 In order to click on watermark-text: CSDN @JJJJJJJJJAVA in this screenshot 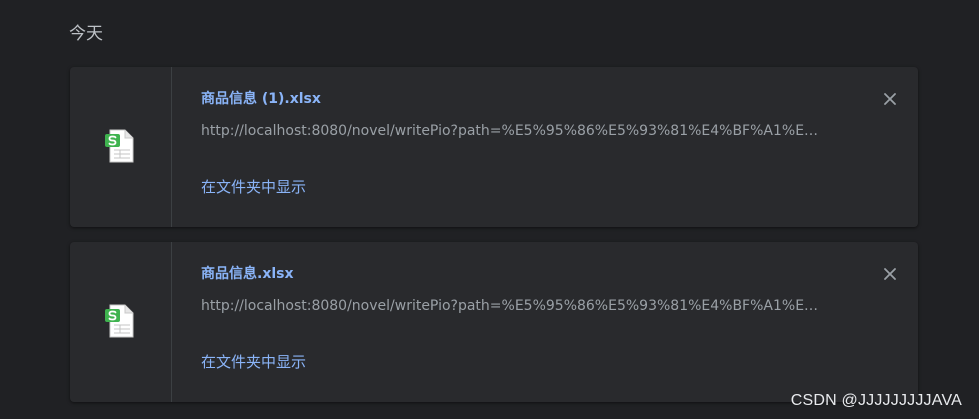, I will do `click(876, 400)`.